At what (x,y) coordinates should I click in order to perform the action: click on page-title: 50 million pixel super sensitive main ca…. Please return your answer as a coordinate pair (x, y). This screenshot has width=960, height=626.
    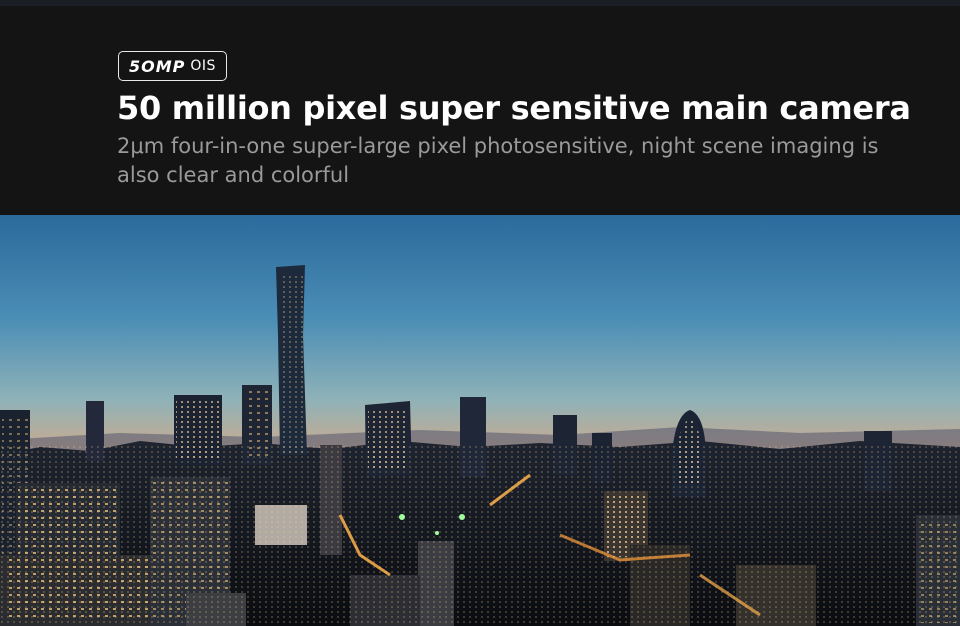
    Looking at the image, I should click on (514, 108).